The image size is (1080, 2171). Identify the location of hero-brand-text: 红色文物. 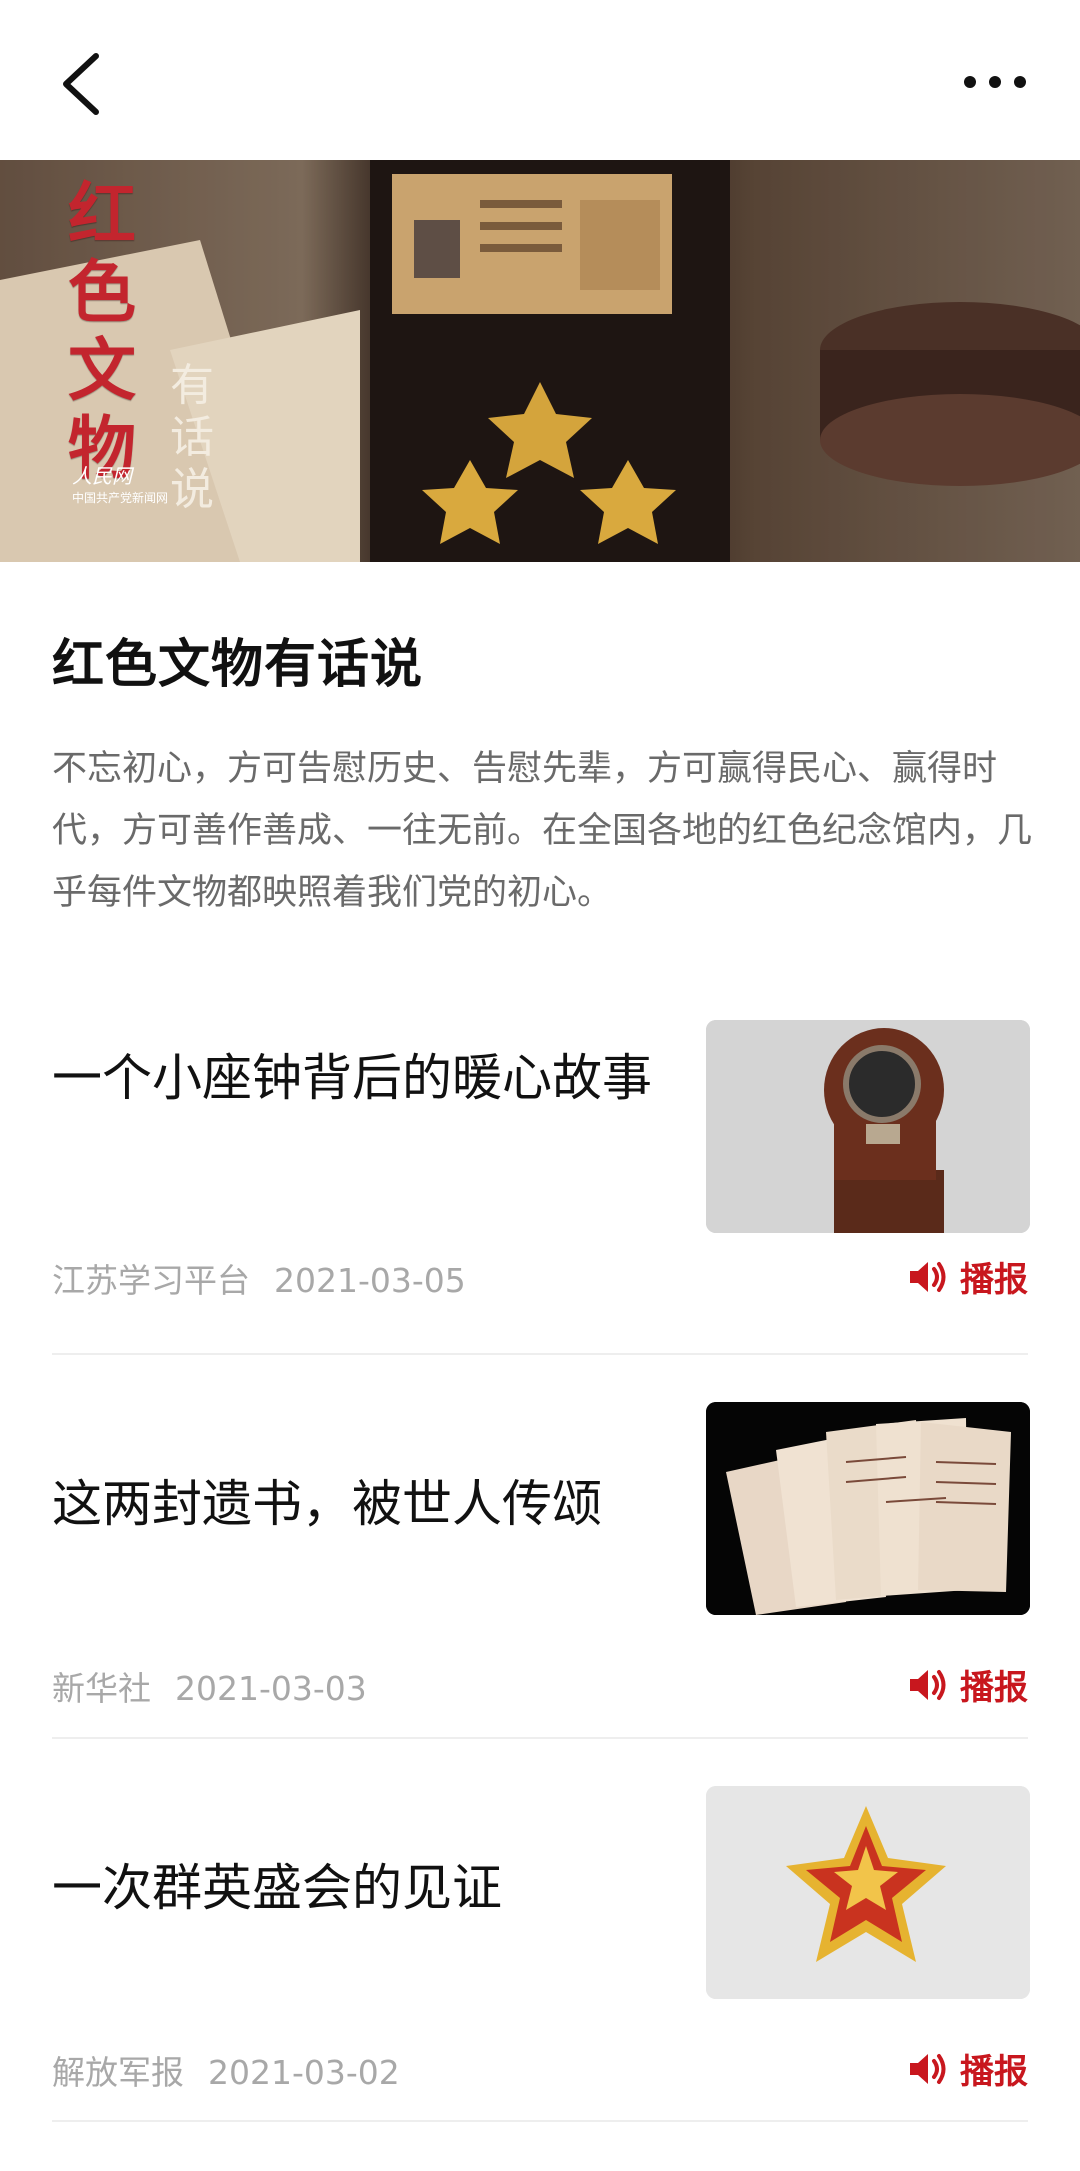
(102, 332).